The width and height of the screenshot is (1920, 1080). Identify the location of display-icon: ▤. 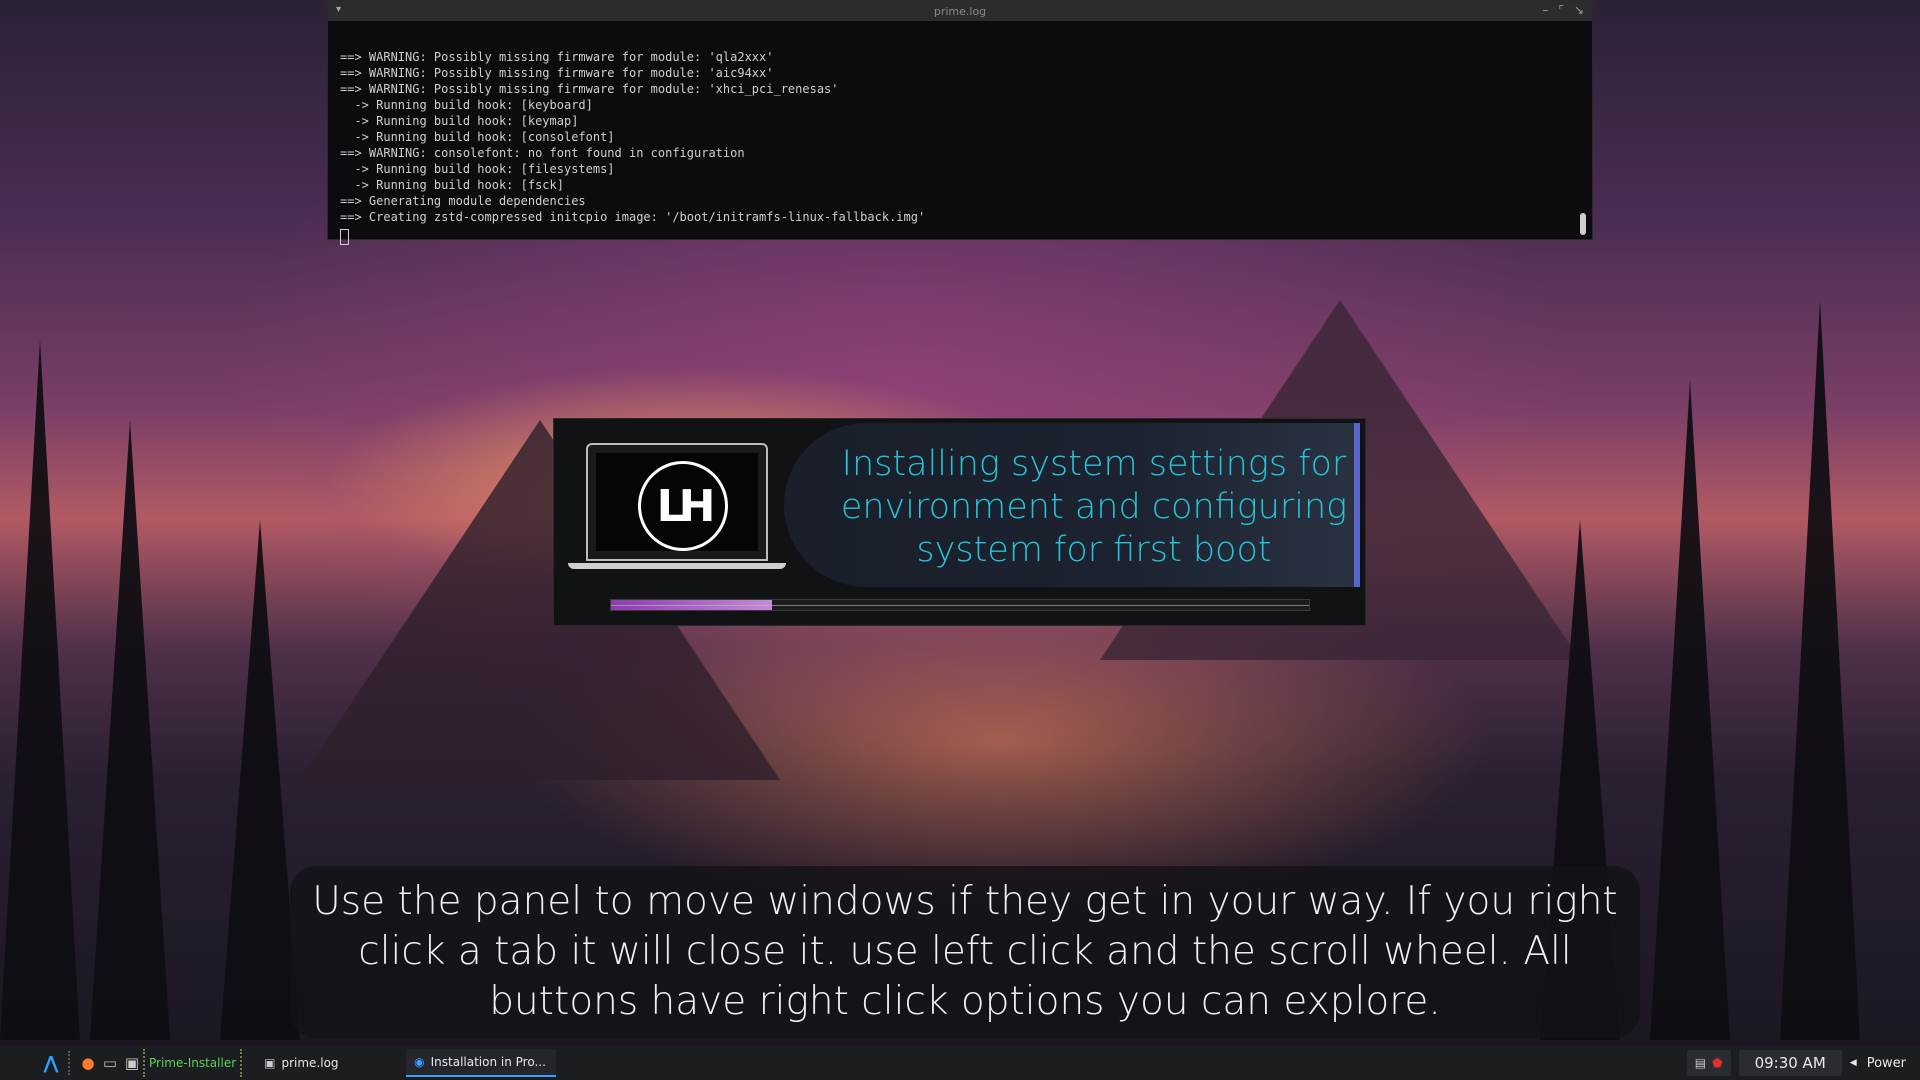
(1700, 1063).